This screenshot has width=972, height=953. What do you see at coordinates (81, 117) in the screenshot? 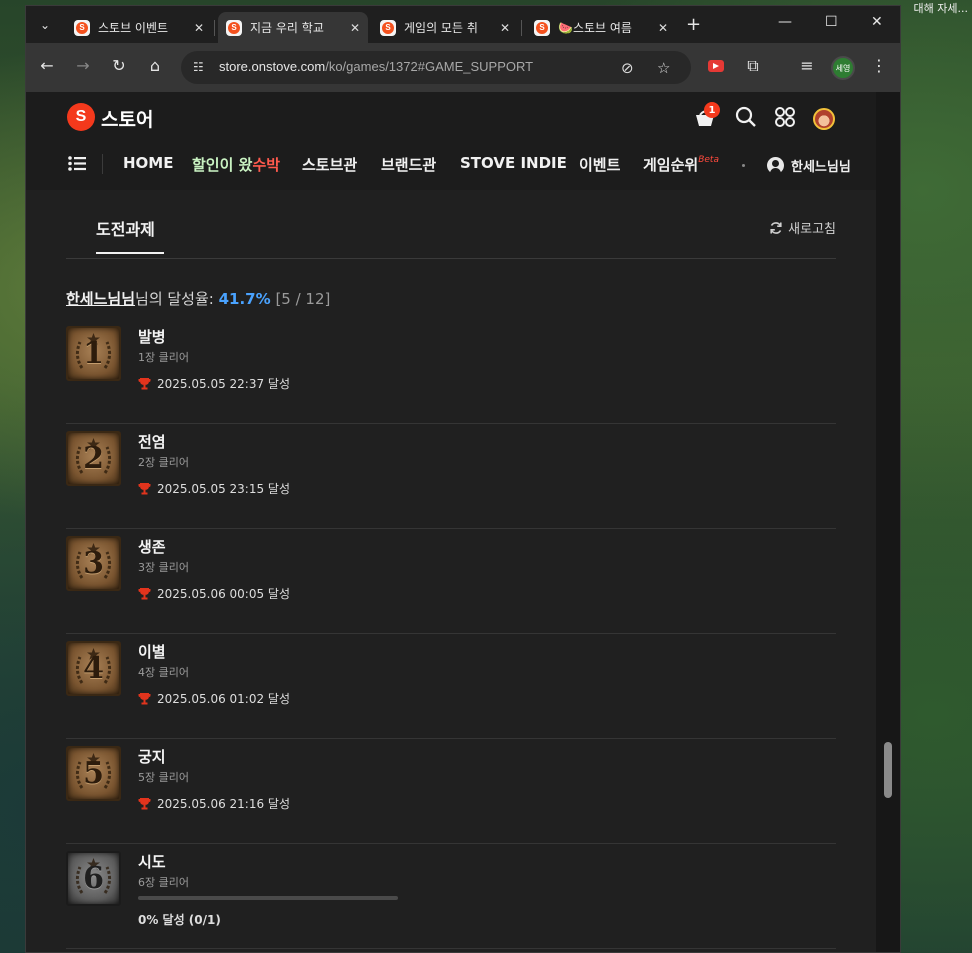
I see `stove-logo-icon: S` at bounding box center [81, 117].